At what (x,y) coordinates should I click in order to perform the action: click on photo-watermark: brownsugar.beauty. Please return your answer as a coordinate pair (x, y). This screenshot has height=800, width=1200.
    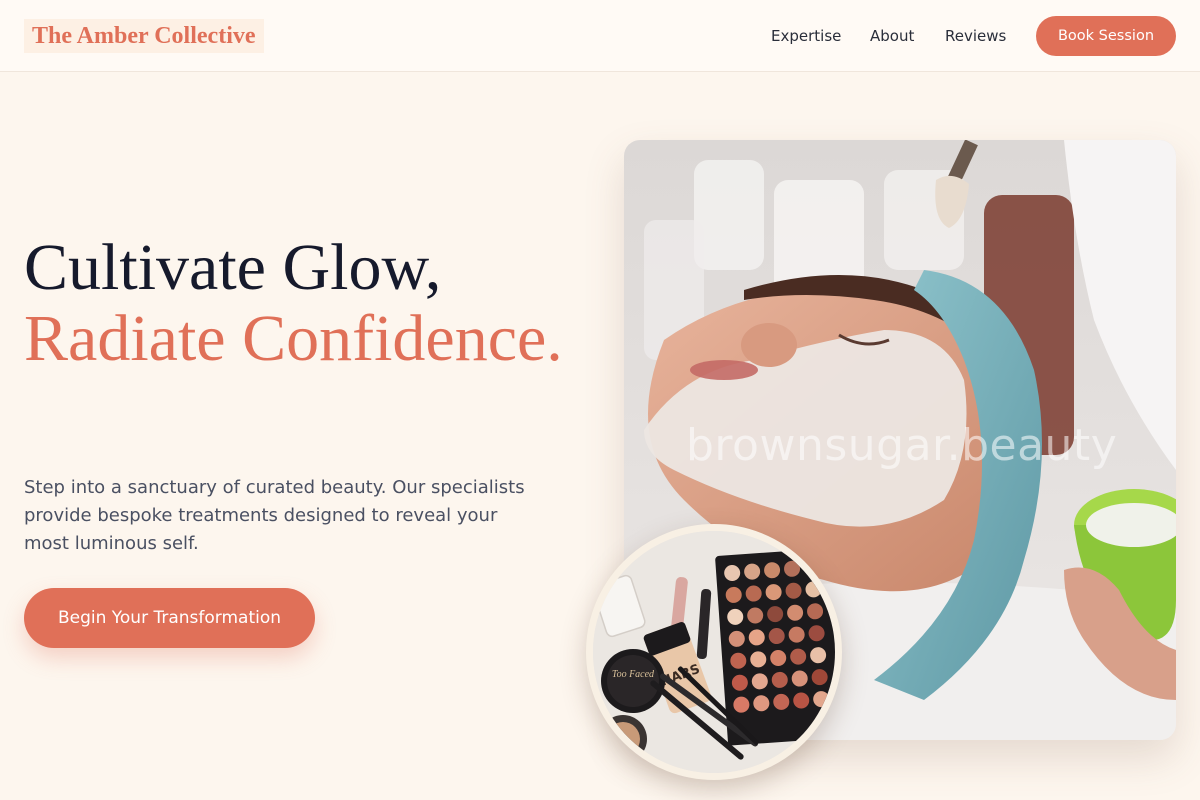
    Looking at the image, I should click on (902, 445).